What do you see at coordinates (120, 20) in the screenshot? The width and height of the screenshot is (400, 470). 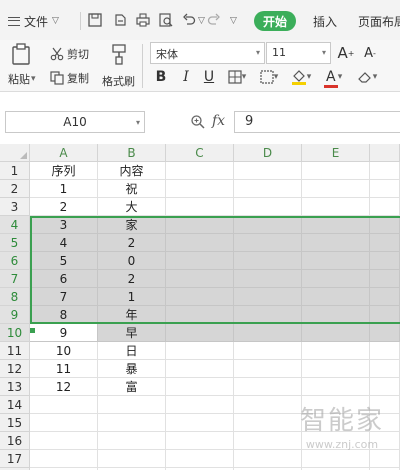 I see `export-icon` at bounding box center [120, 20].